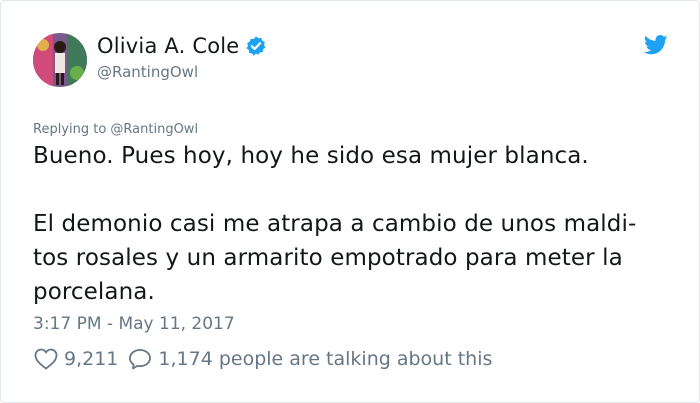 This screenshot has height=403, width=700. Describe the element at coordinates (134, 324) in the screenshot. I see `tweet-timestamp: 3:17 PM - May 11, 2017` at that location.